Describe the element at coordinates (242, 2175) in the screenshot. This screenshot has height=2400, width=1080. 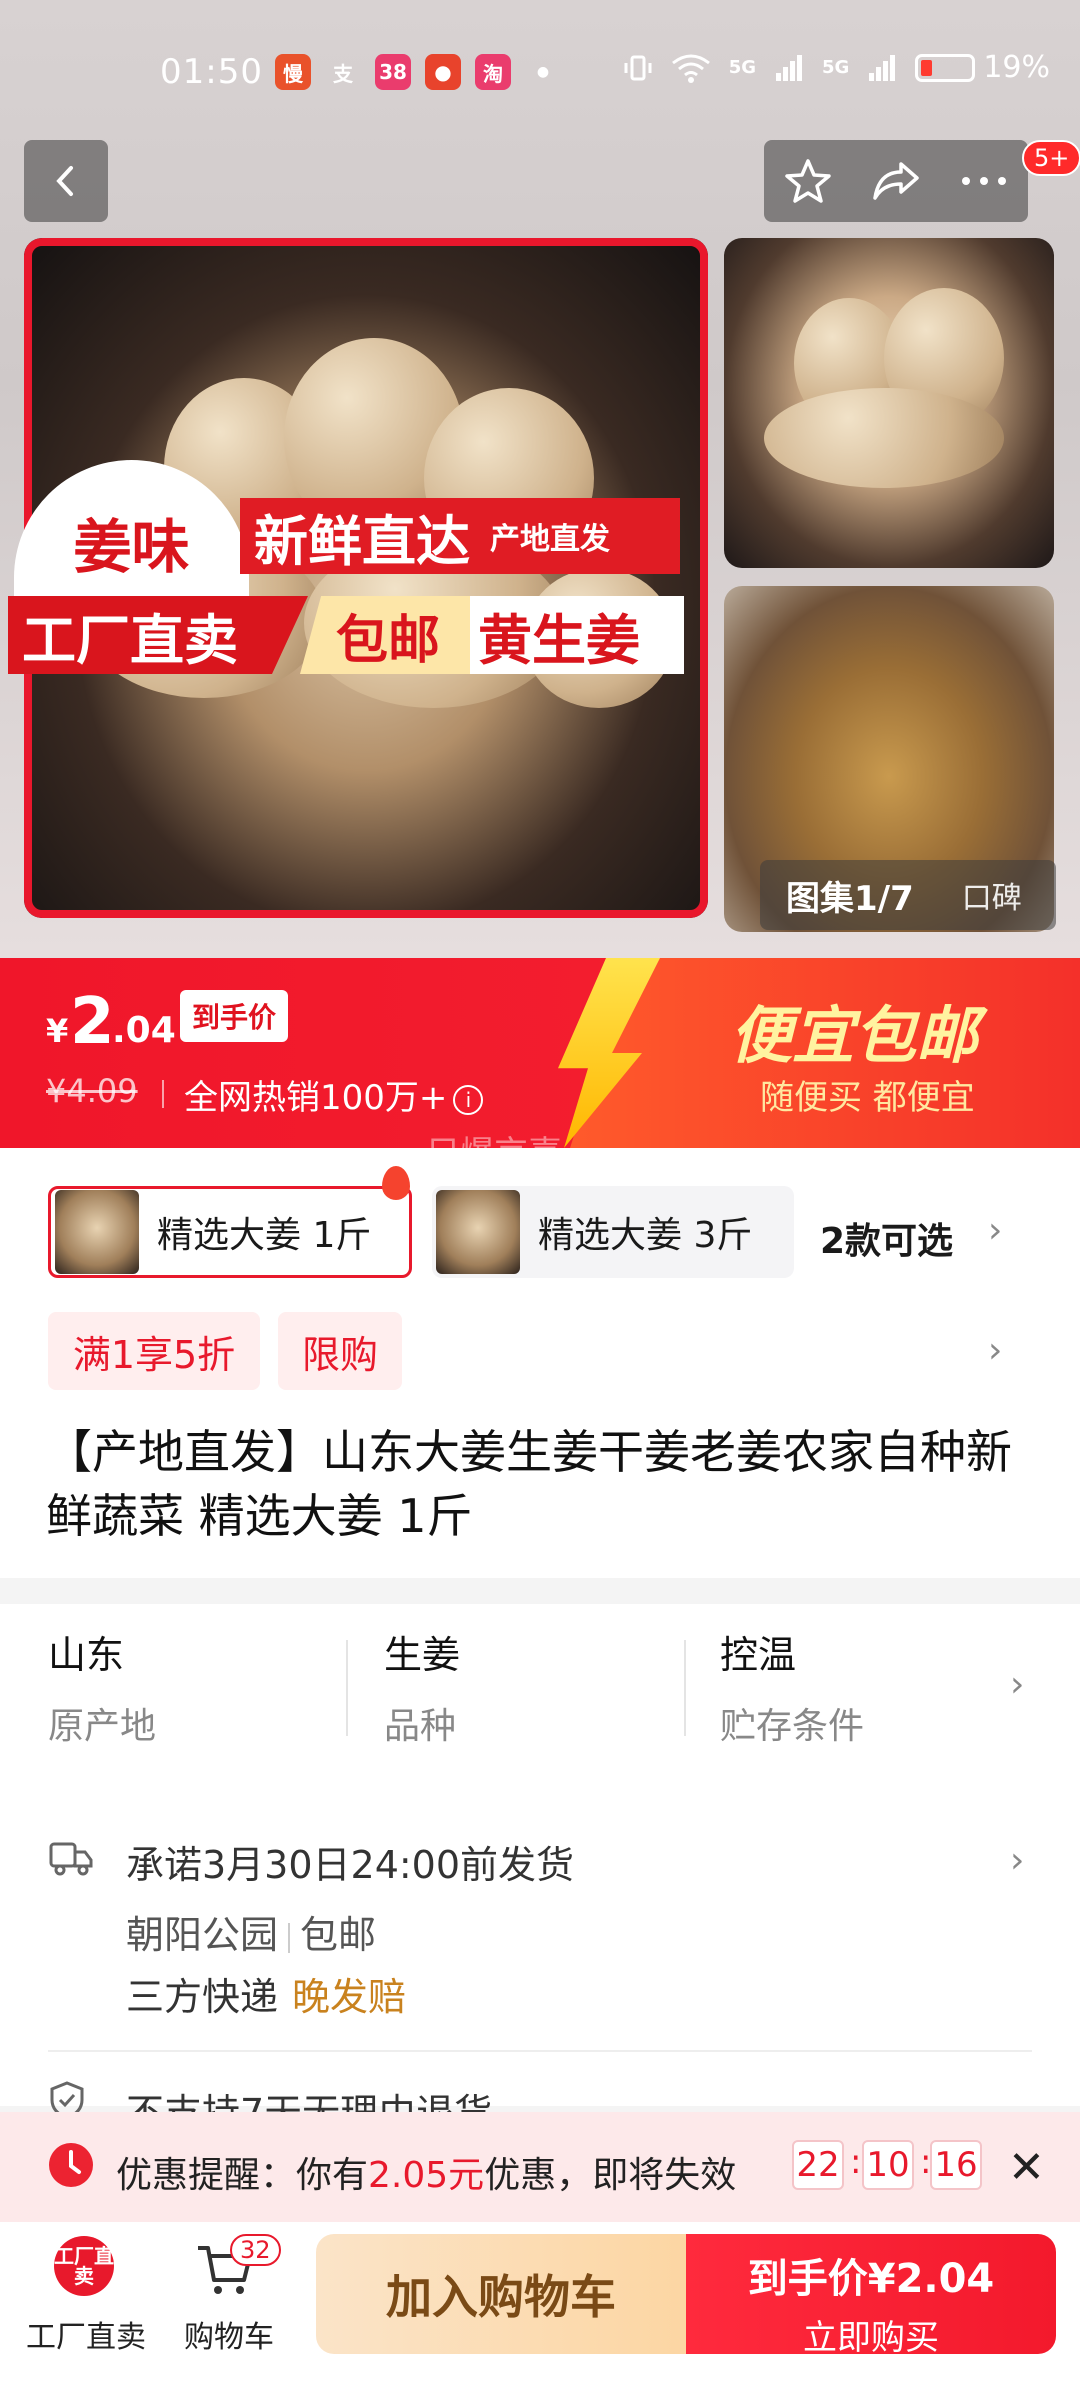
I see `reminder-prefix: 优惠提醒：你有` at that location.